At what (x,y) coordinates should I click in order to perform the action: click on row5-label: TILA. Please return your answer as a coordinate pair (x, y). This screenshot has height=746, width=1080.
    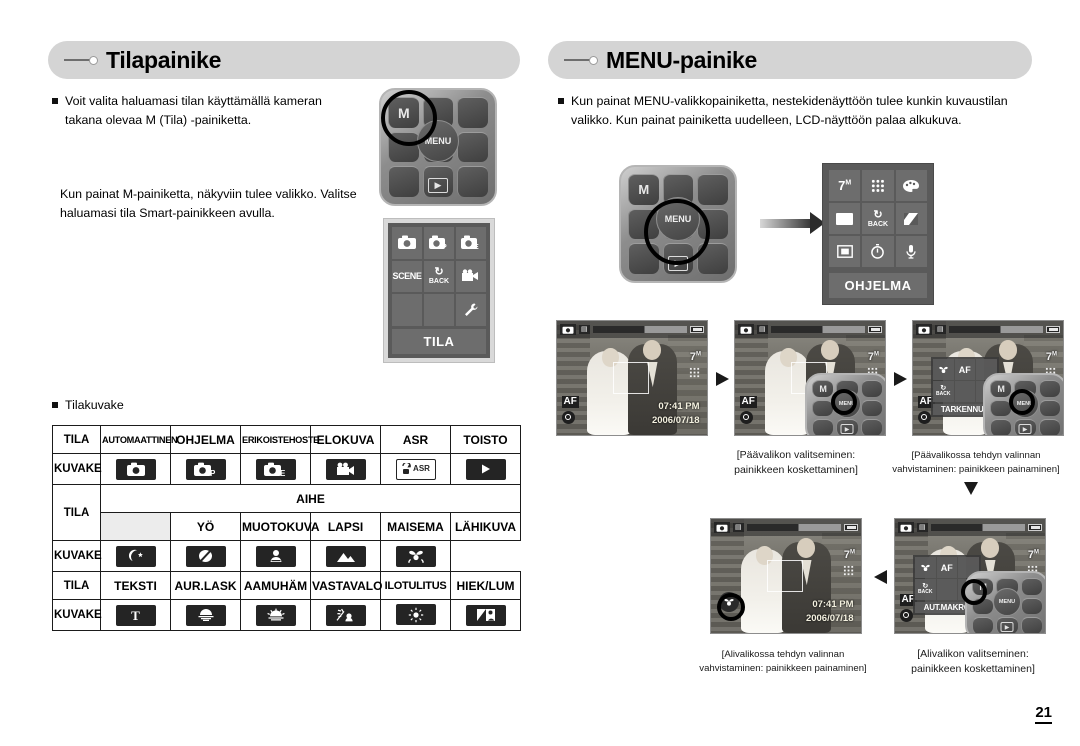
    Looking at the image, I should click on (76, 585).